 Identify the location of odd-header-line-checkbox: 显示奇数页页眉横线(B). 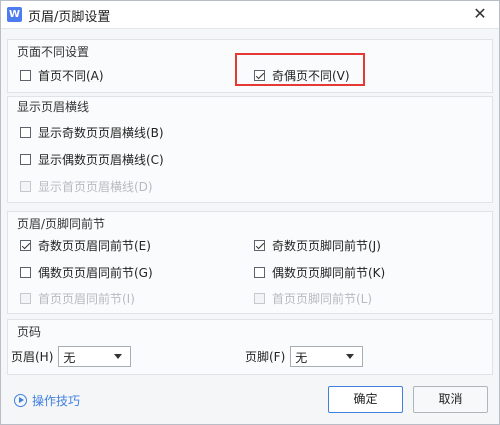
(92, 132).